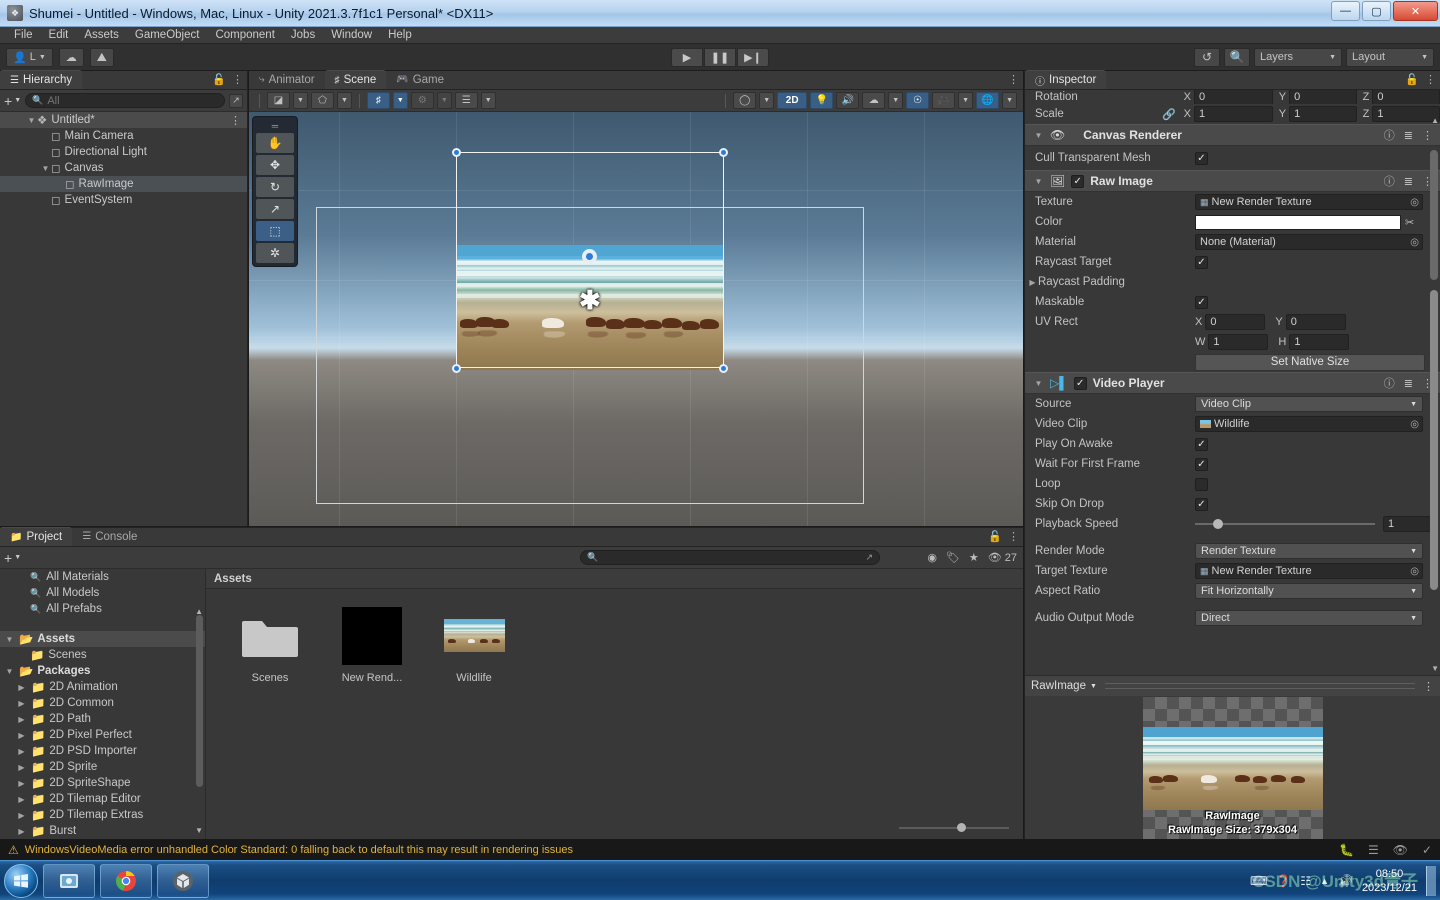  Describe the element at coordinates (102, 687) in the screenshot. I see `project-row-2d-animation: ▶ 📁 2D Animation` at that location.